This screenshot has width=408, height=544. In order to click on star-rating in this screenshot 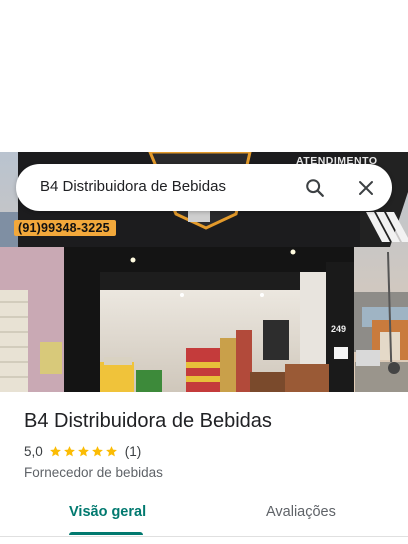, I will do `click(84, 451)`.